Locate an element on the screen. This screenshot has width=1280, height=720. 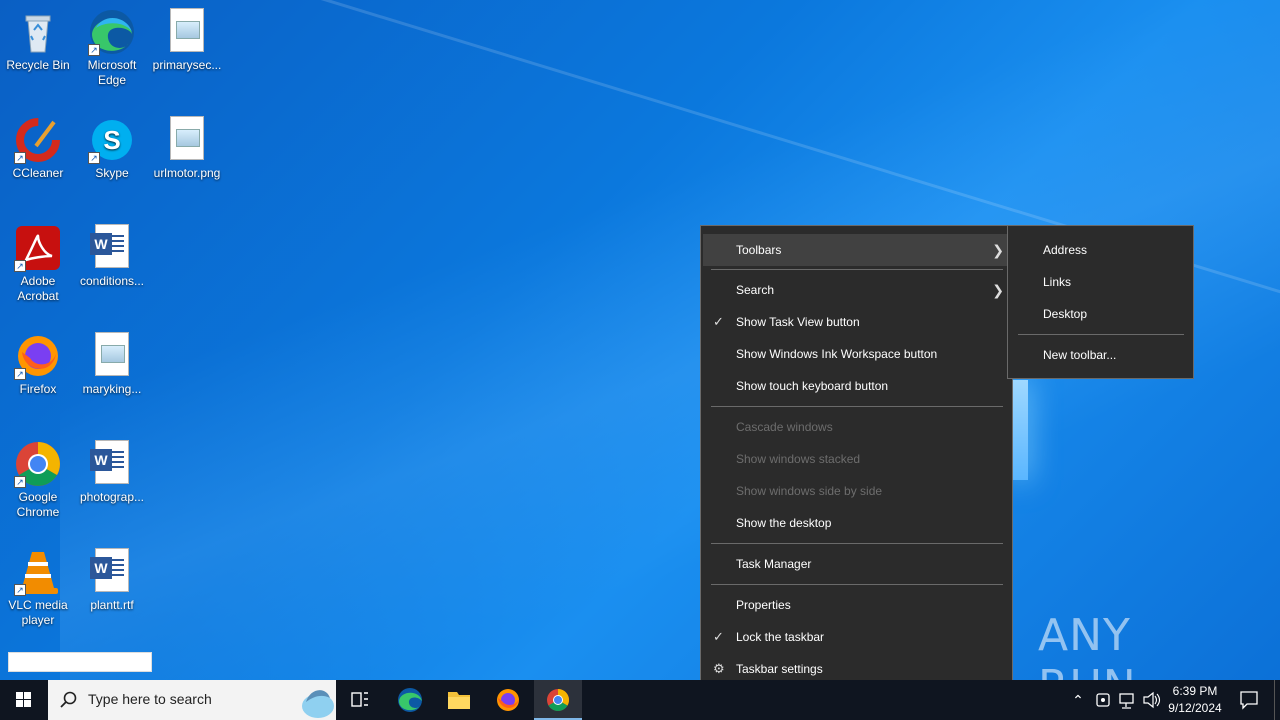
svg-text: S is located at coordinates (111, 140).